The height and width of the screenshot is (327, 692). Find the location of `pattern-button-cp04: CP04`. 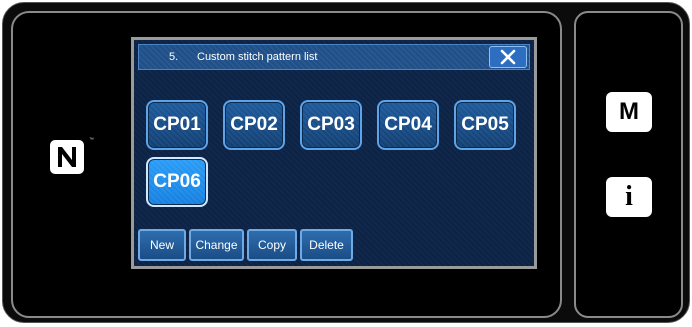

pattern-button-cp04: CP04 is located at coordinates (408, 125).